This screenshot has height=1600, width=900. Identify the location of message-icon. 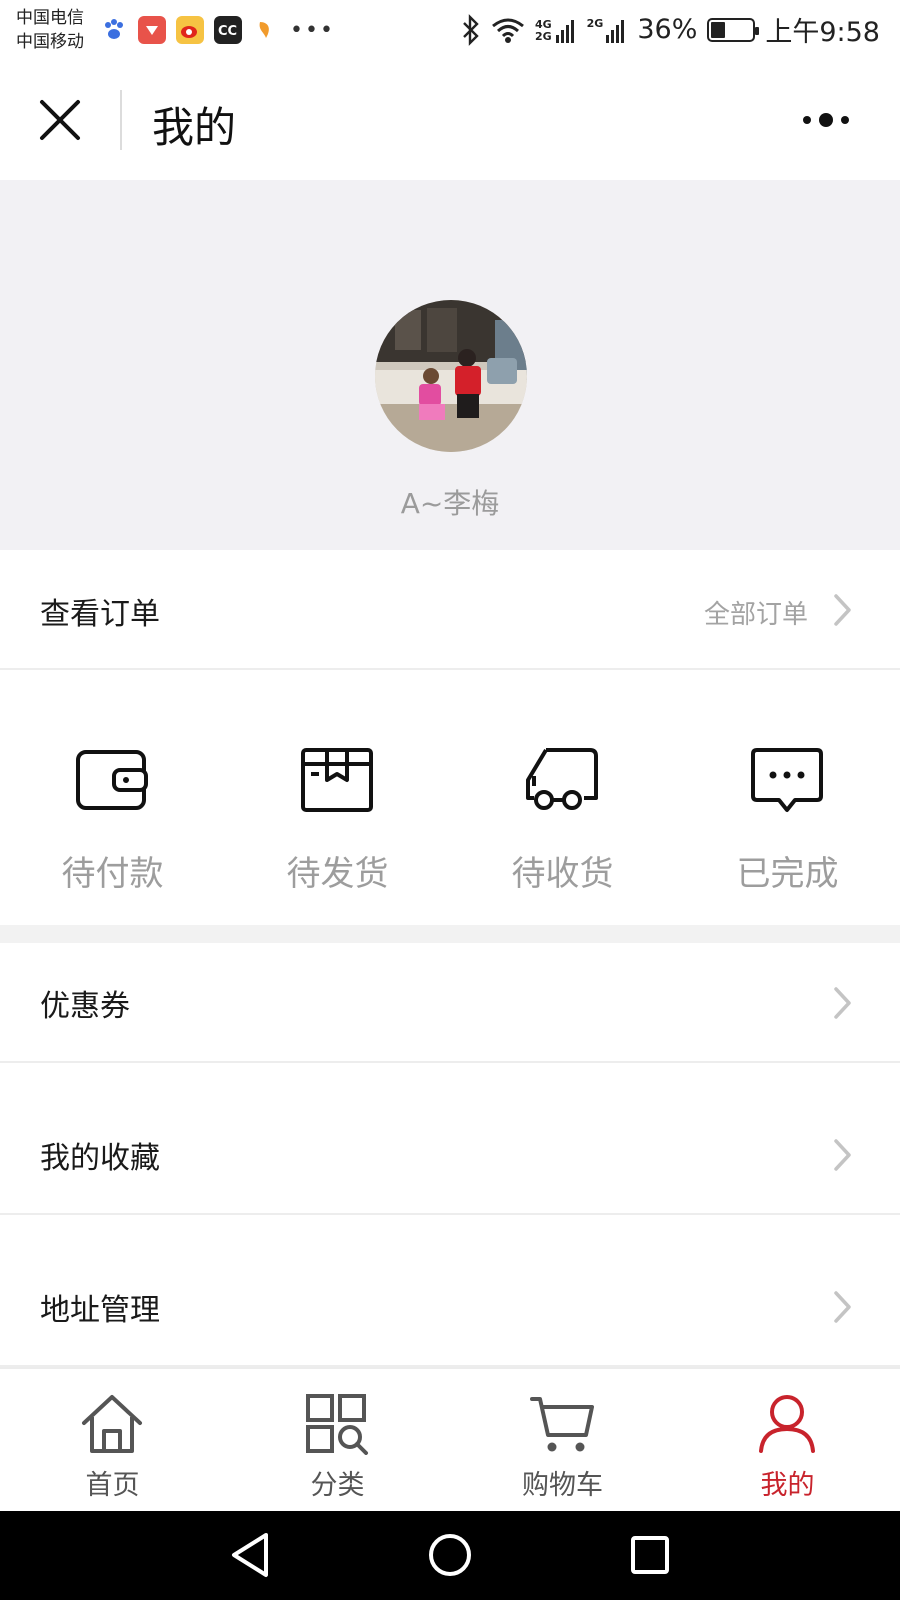
(787, 780).